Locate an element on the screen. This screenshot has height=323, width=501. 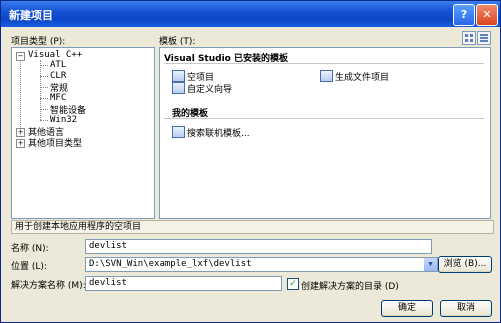
tree-item-clr: CLR is located at coordinates (58, 76).